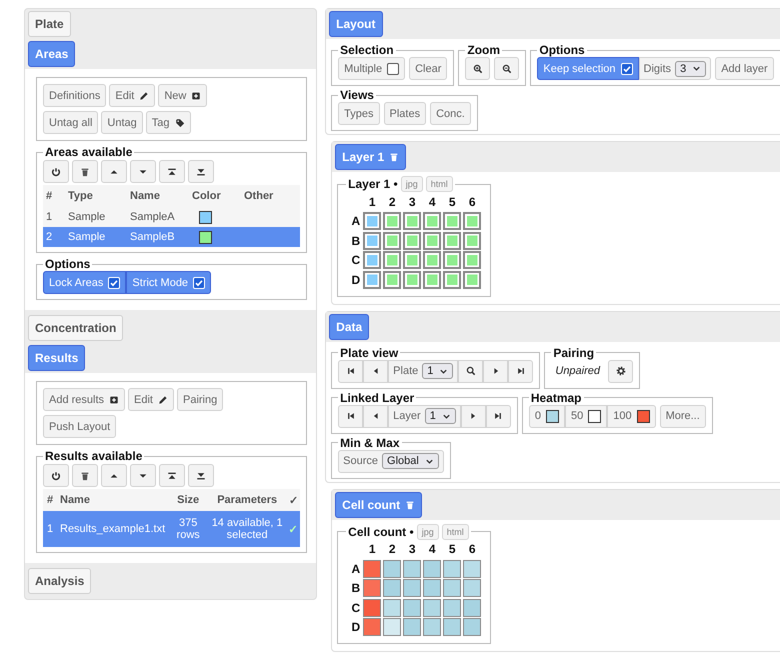  Describe the element at coordinates (631, 416) in the screenshot. I see `color-stop-button: 100` at that location.